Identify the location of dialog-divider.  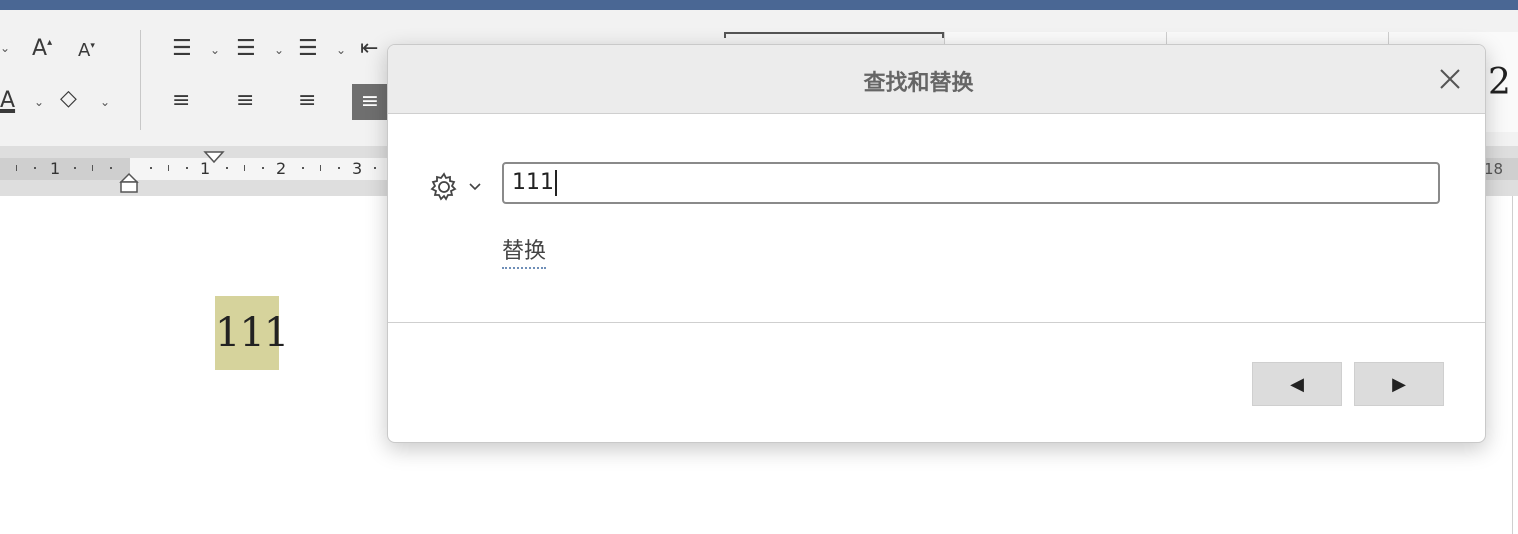
(936, 322).